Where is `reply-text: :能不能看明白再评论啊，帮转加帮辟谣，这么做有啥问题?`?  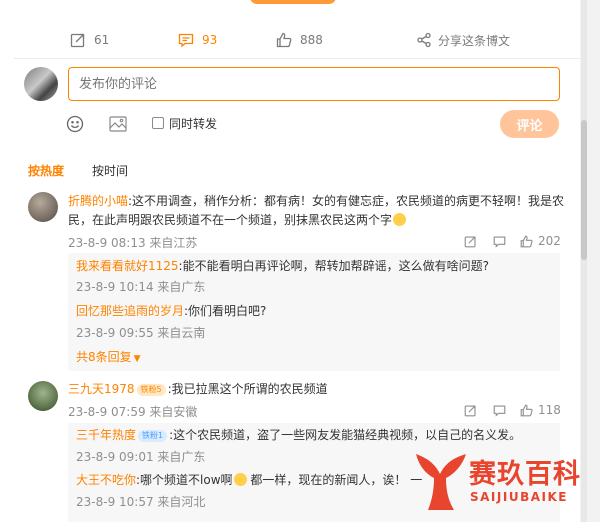 reply-text: :能不能看明白再评论啊，帮转加帮辟谣，这么做有啥问题? is located at coordinates (333, 266).